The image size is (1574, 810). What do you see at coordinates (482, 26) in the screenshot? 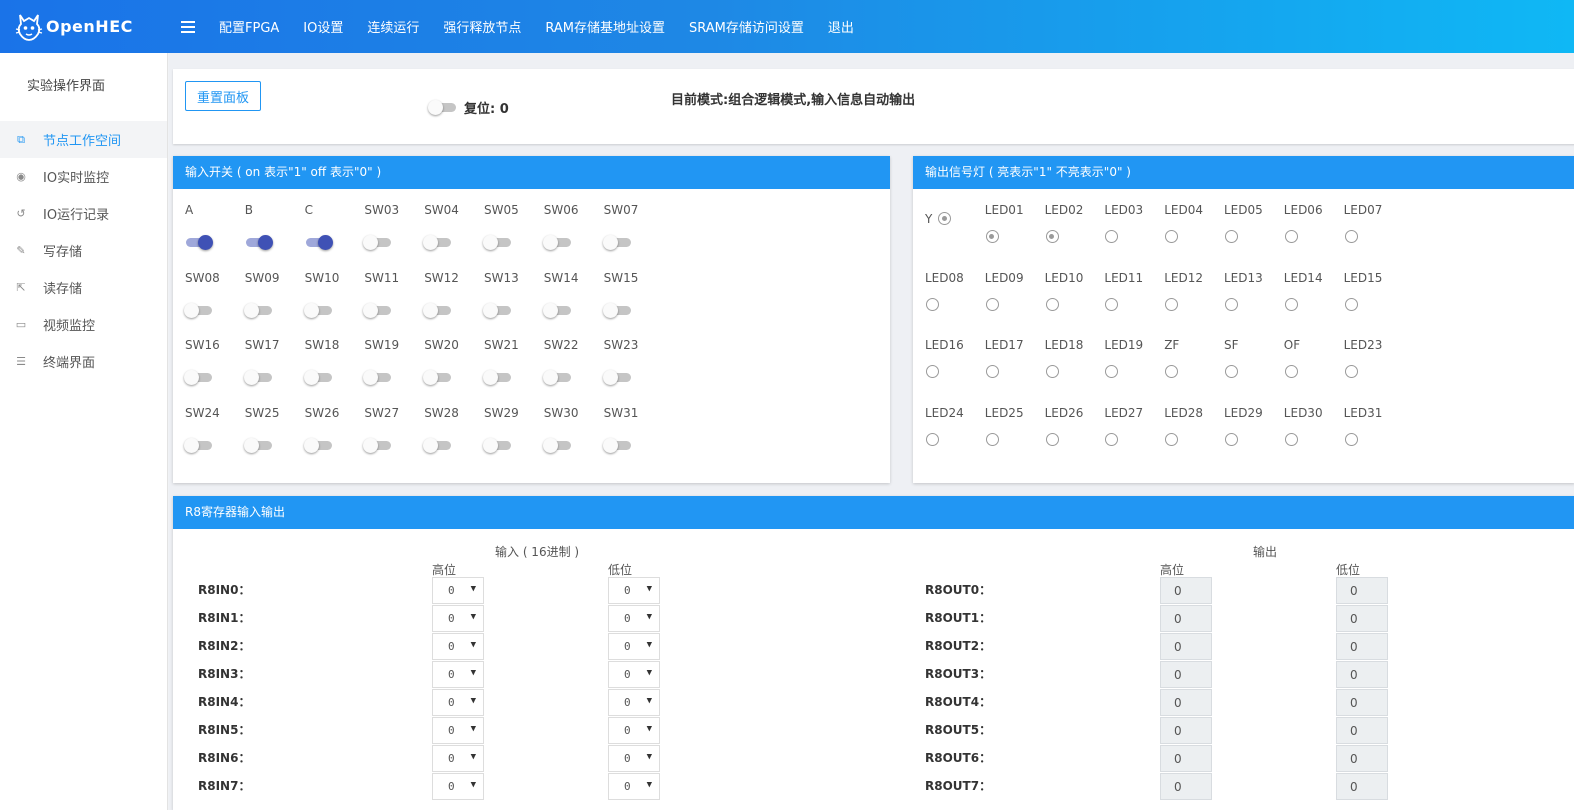
I see `nav-force-release-node: 强行释放节点` at bounding box center [482, 26].